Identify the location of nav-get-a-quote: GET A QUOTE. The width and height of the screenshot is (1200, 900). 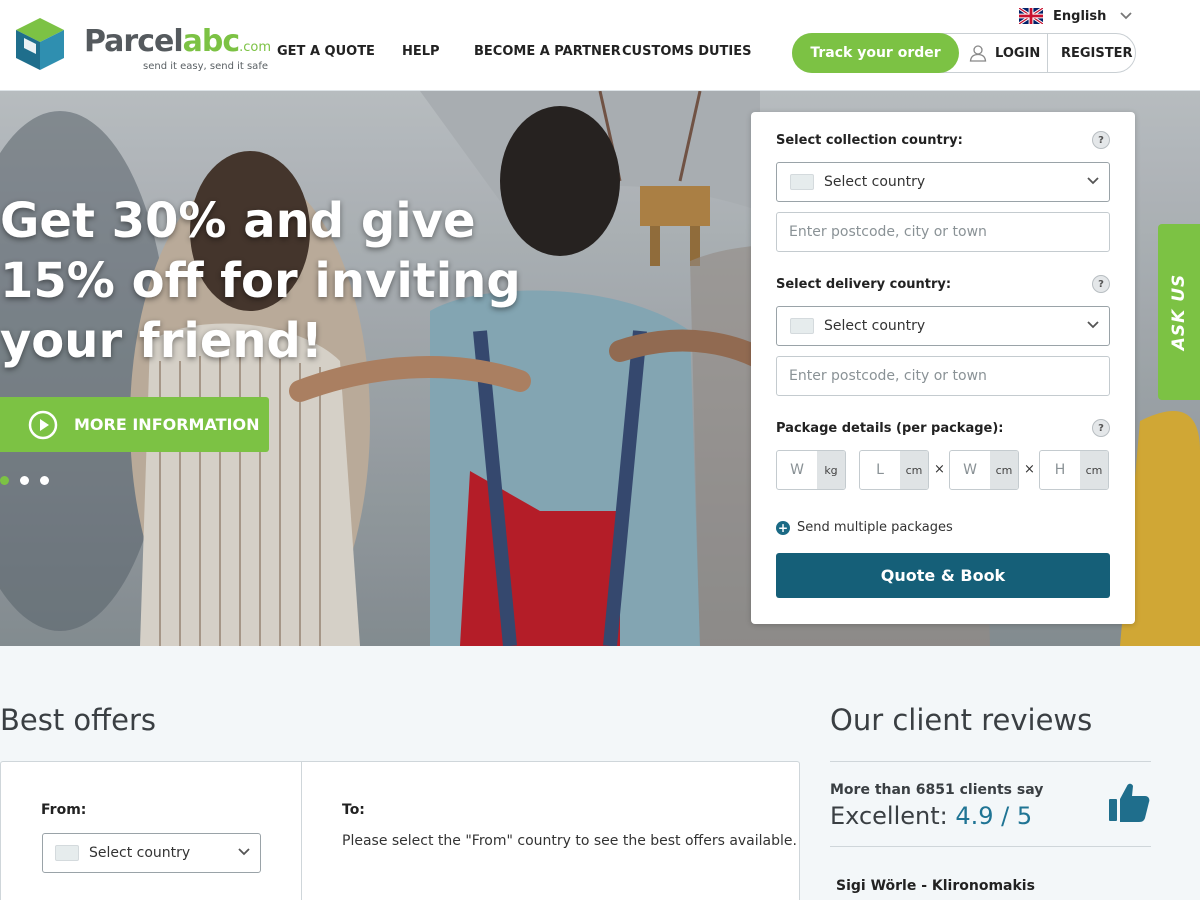
(326, 51).